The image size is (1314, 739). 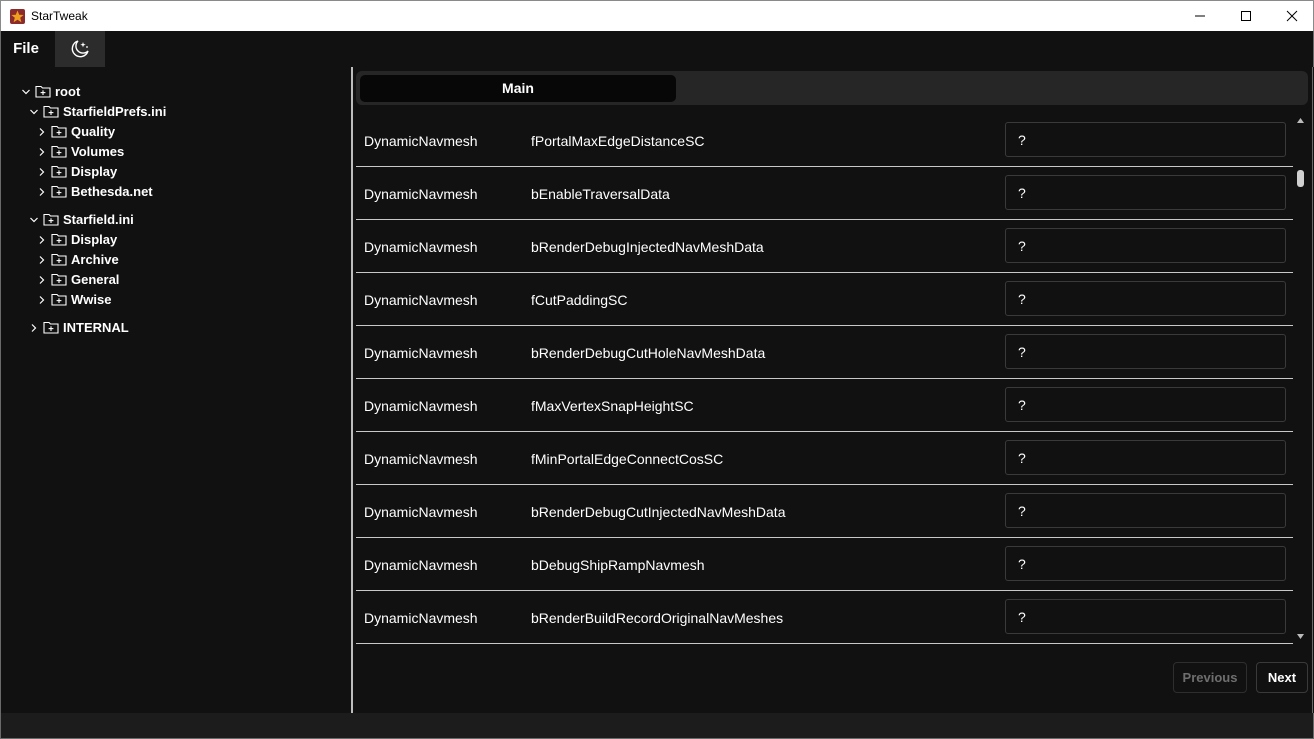 What do you see at coordinates (612, 406) in the screenshot?
I see `setting-key: fMaxVertexSnapHeightSC` at bounding box center [612, 406].